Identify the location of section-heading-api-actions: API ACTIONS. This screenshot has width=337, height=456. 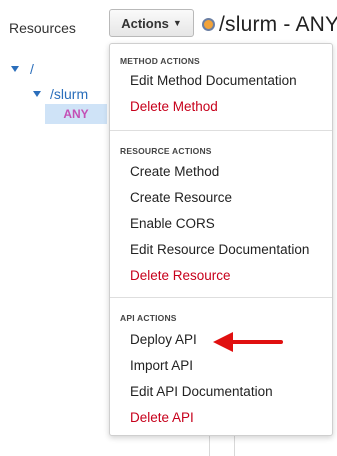
(148, 318).